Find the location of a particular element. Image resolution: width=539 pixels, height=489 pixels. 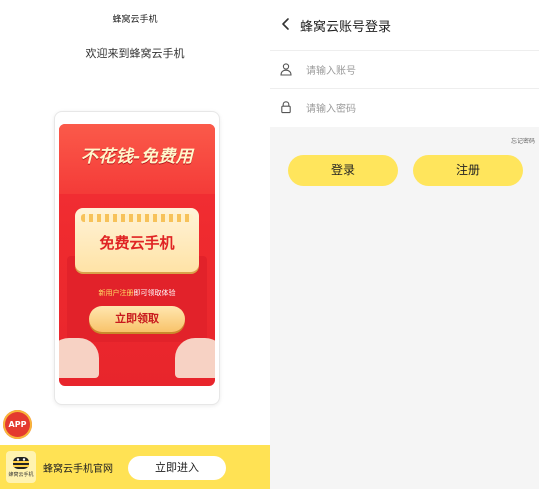

ticket-text: 免费云手机 is located at coordinates (137, 243).